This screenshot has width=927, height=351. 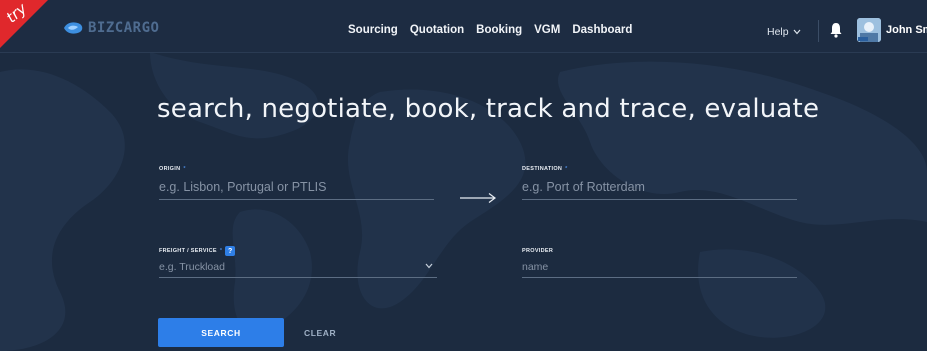 What do you see at coordinates (478, 198) in the screenshot?
I see `arrow-right-icon` at bounding box center [478, 198].